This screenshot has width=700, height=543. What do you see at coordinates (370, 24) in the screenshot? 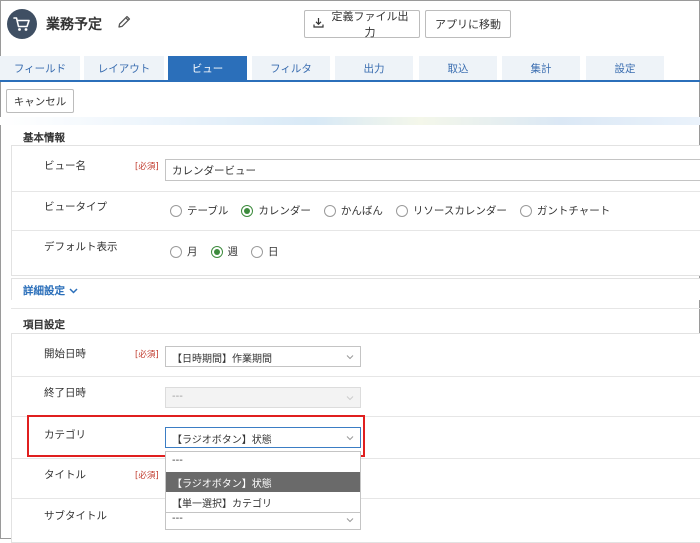
I see `export-label: 定義ファイル出力` at bounding box center [370, 24].